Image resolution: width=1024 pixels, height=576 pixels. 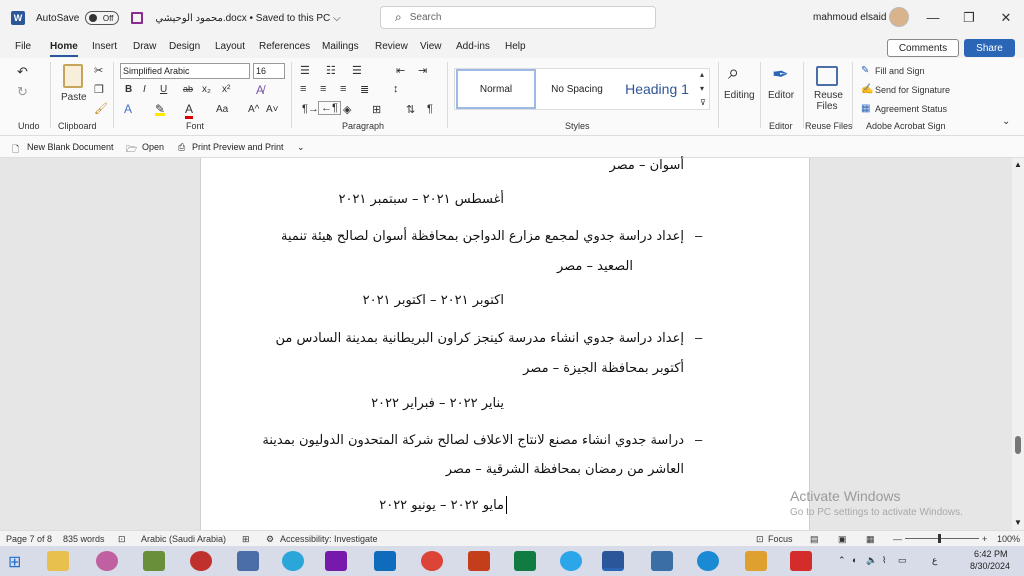 I want to click on underline-button: U, so click(x=163, y=89).